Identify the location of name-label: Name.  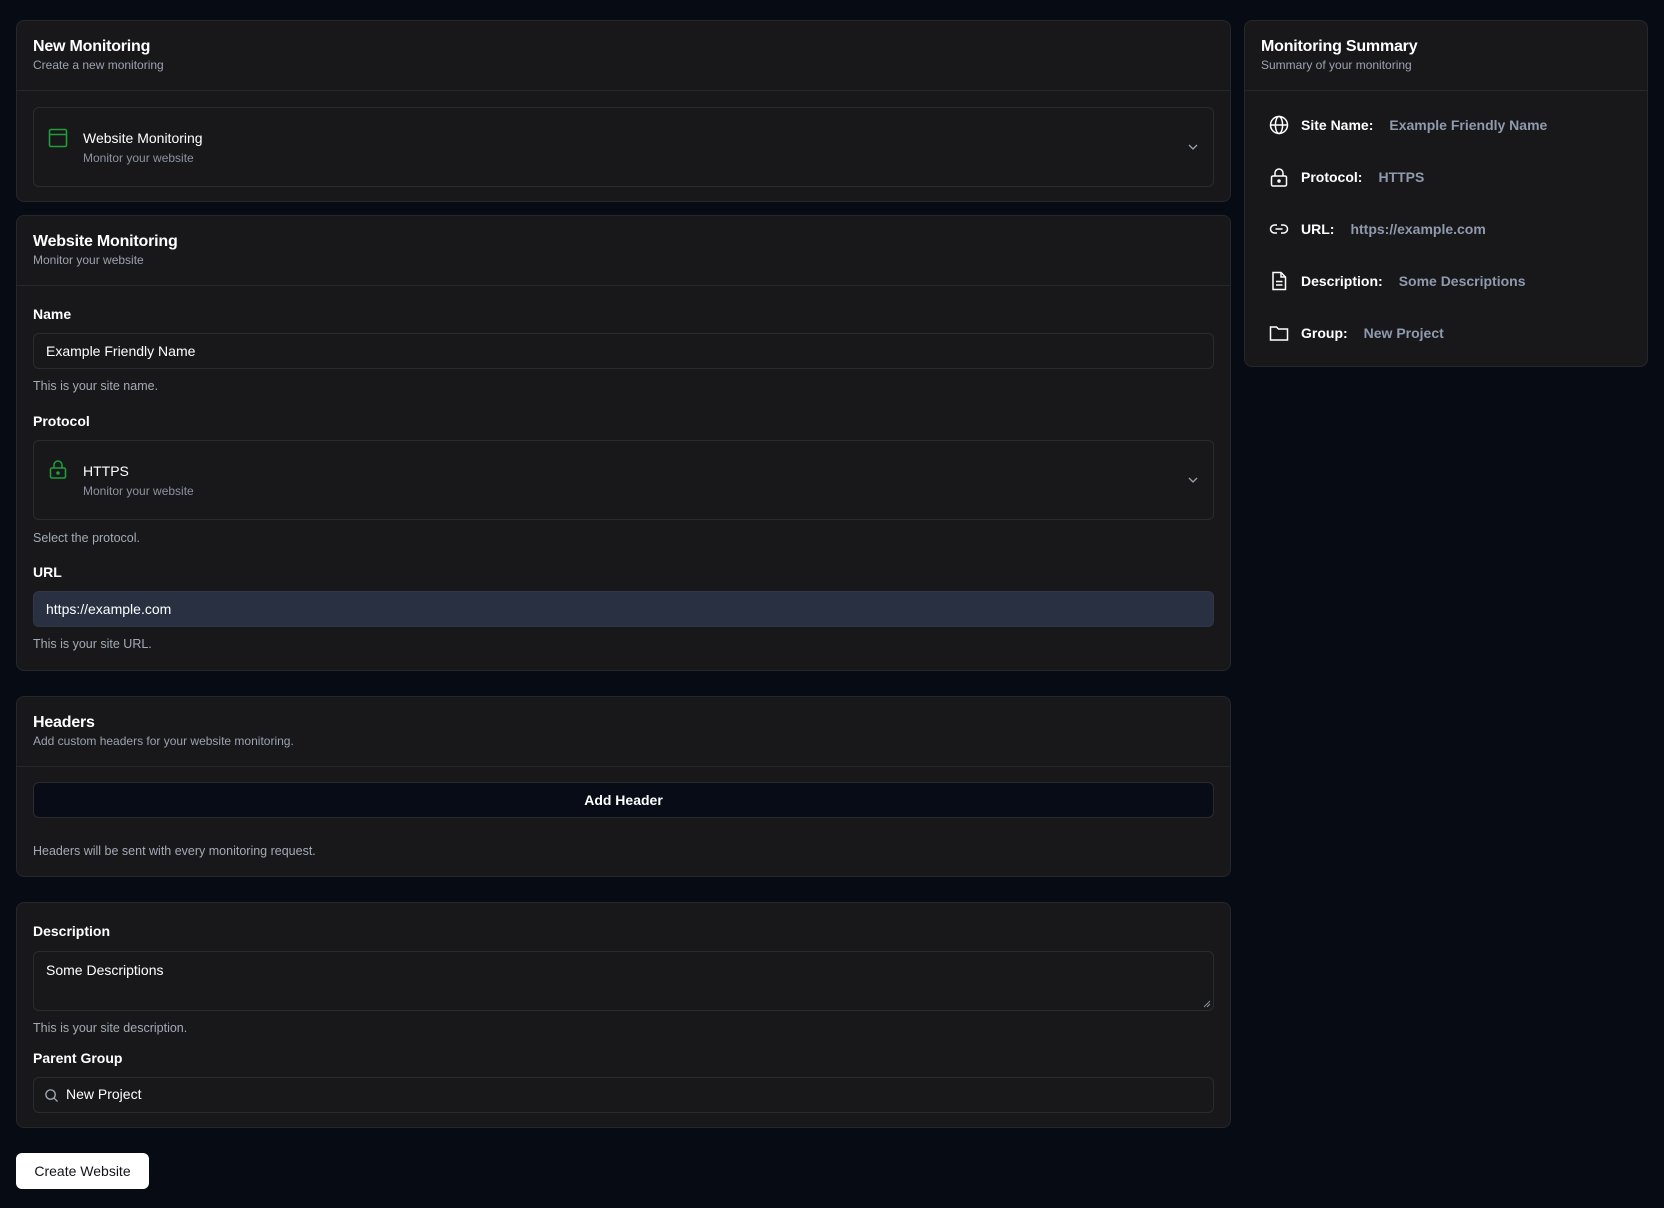
(52, 314).